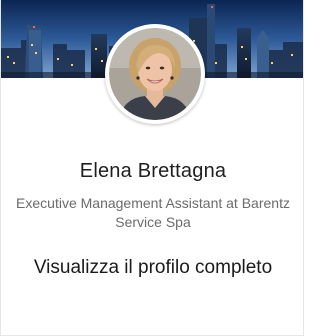 Image resolution: width=320 pixels, height=336 pixels. I want to click on avatar, so click(155, 74).